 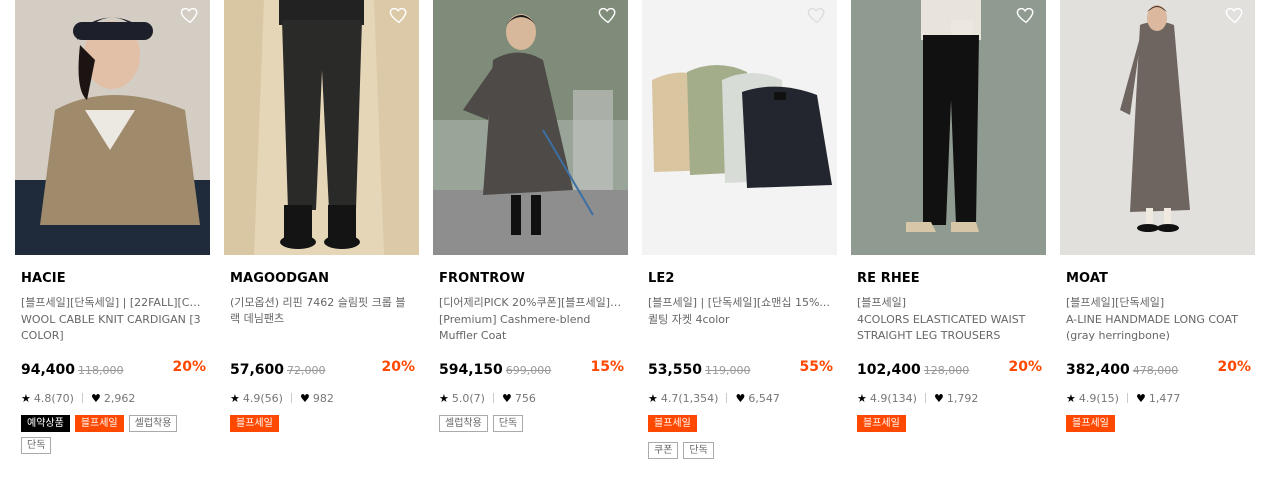 What do you see at coordinates (889, 370) in the screenshot?
I see `sale-price: 102,400` at bounding box center [889, 370].